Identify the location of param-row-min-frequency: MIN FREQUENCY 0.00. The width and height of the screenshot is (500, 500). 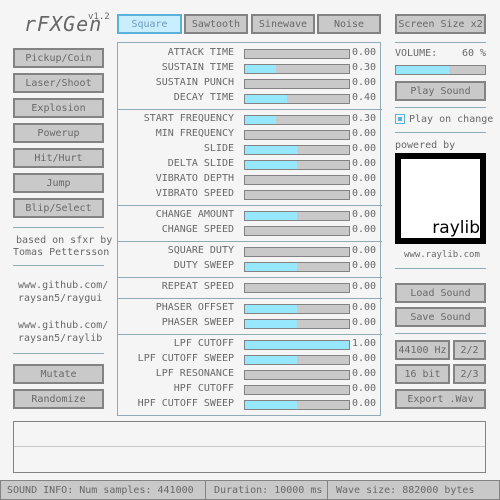
(250, 134).